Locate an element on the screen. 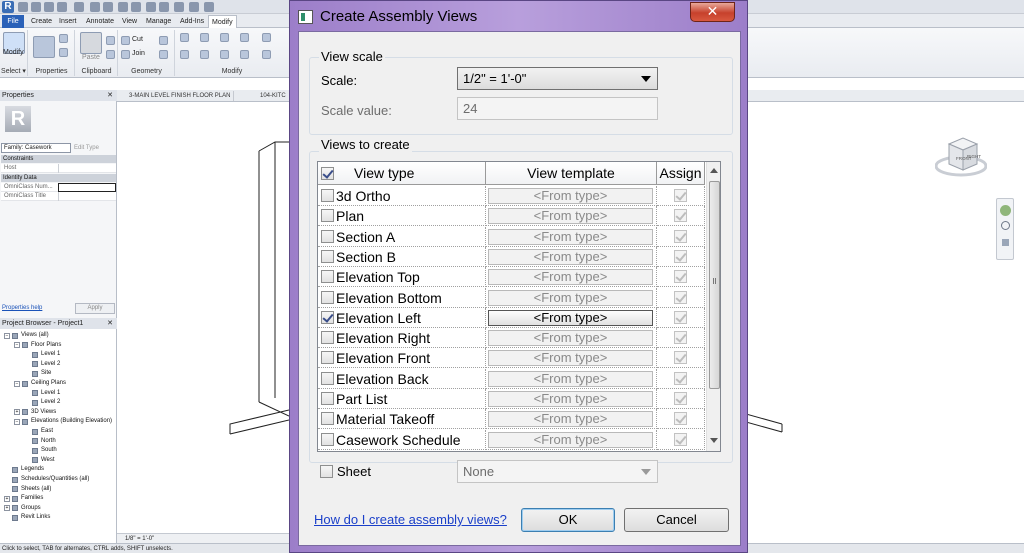  view-tab-kitchen: 104-KITC is located at coordinates (270, 96).